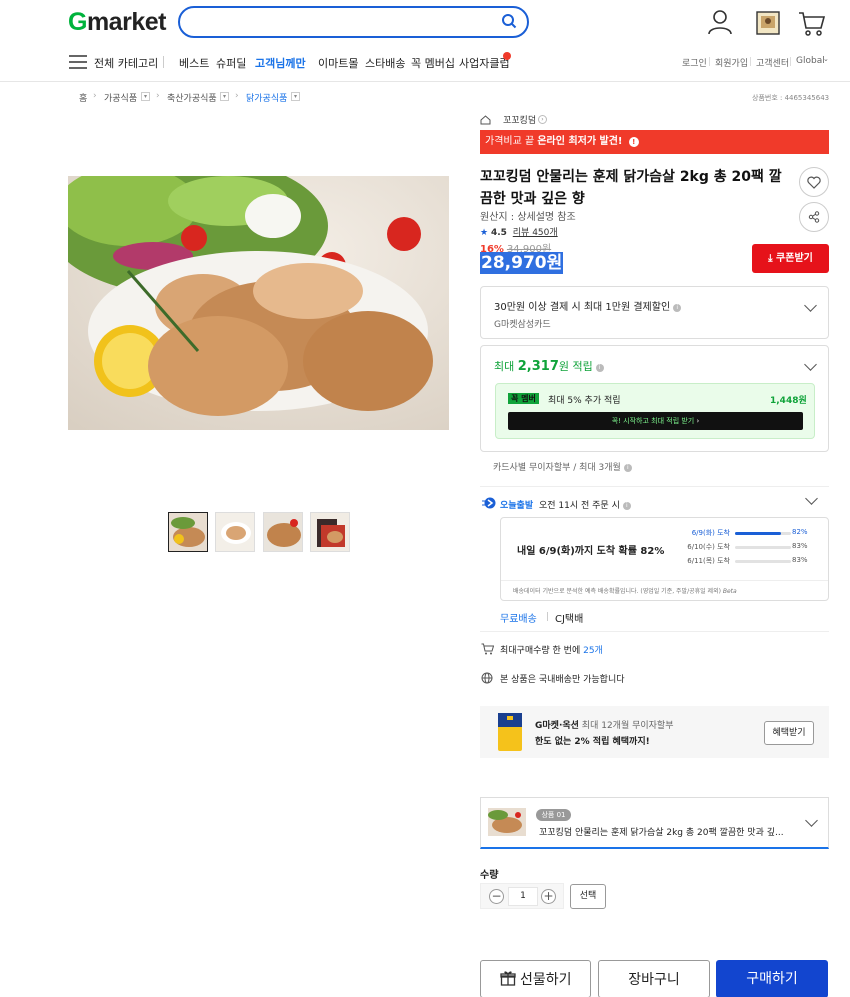 The height and width of the screenshot is (997, 850). Describe the element at coordinates (496, 896) in the screenshot. I see `minus-icon: −` at that location.